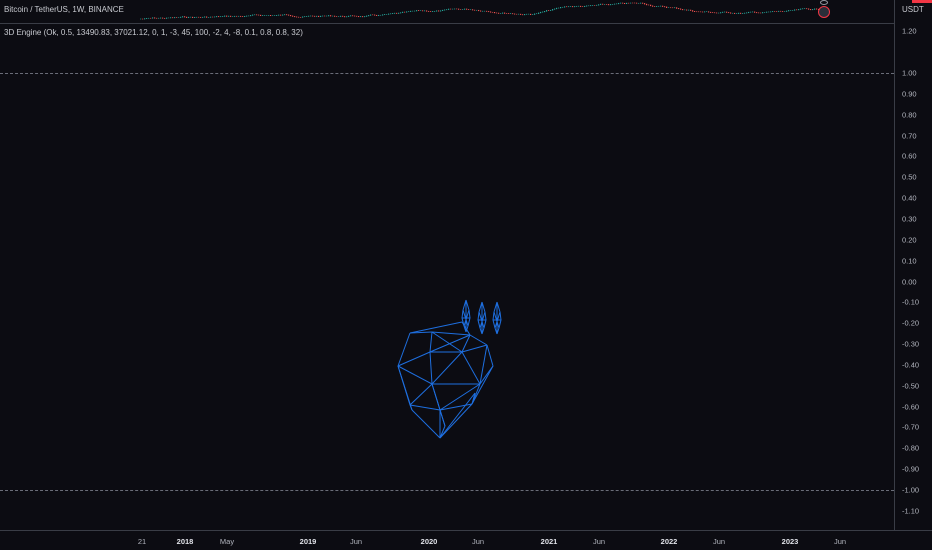  What do you see at coordinates (911, 302) in the screenshot?
I see `y-tick-label: -0.10` at bounding box center [911, 302].